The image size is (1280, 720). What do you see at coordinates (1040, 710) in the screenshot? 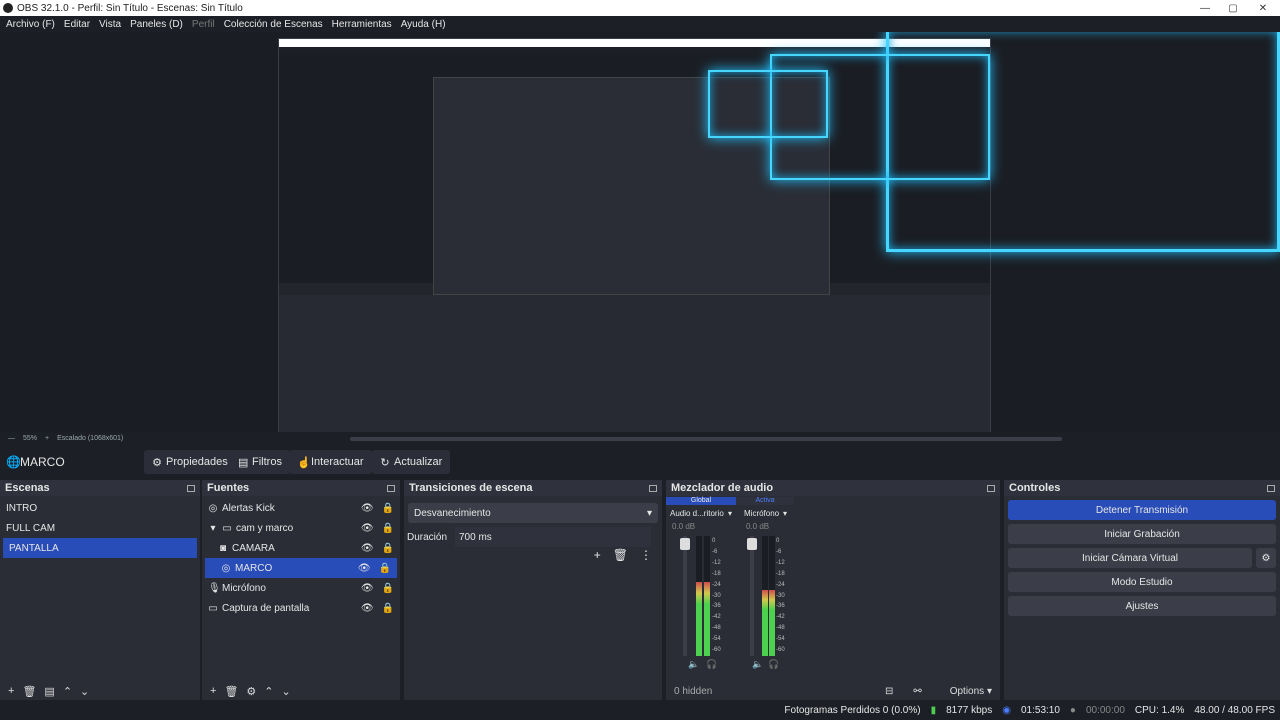
I see `stream-time: 01:53:10` at bounding box center [1040, 710].